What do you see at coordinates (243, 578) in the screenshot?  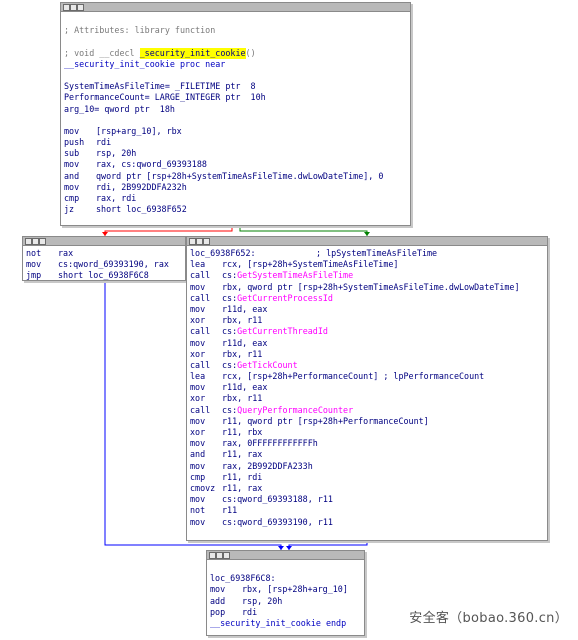 I see `code-text: loc_6938F6C8:` at bounding box center [243, 578].